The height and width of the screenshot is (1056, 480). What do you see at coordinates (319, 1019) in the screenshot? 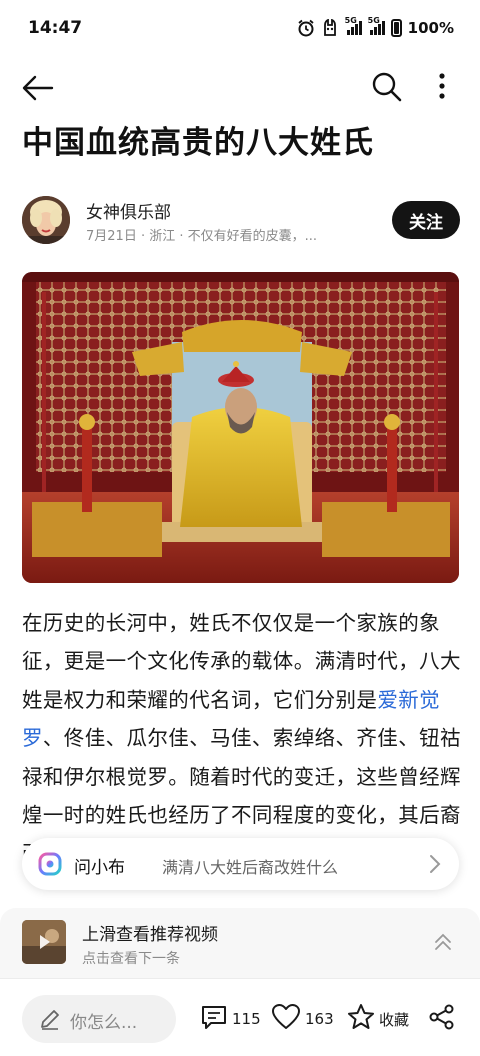
I see `like-count: 163` at bounding box center [319, 1019].